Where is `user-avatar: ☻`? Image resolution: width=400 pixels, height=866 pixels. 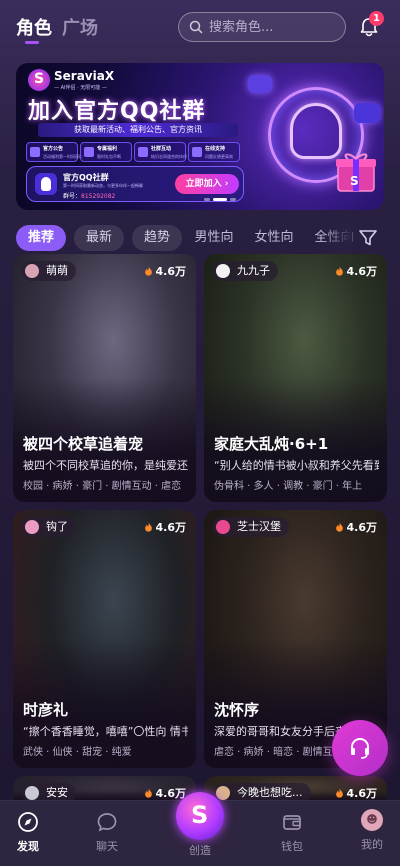
user-avatar: ☻ is located at coordinates (372, 820).